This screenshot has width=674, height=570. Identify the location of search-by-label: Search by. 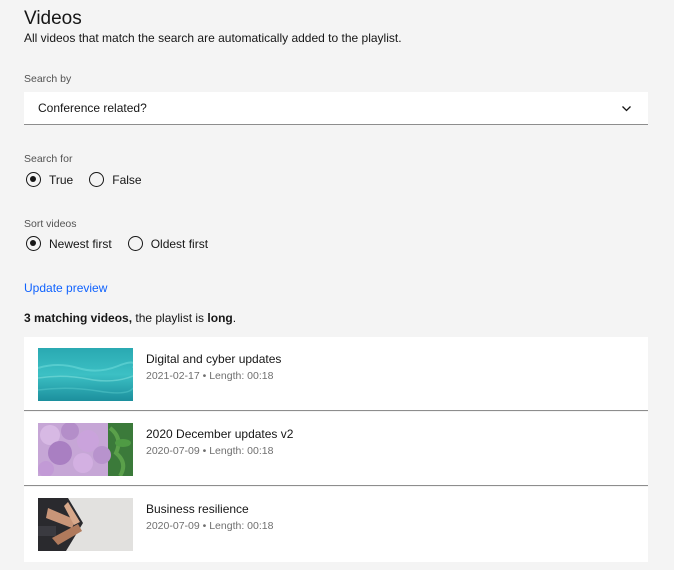
(48, 79).